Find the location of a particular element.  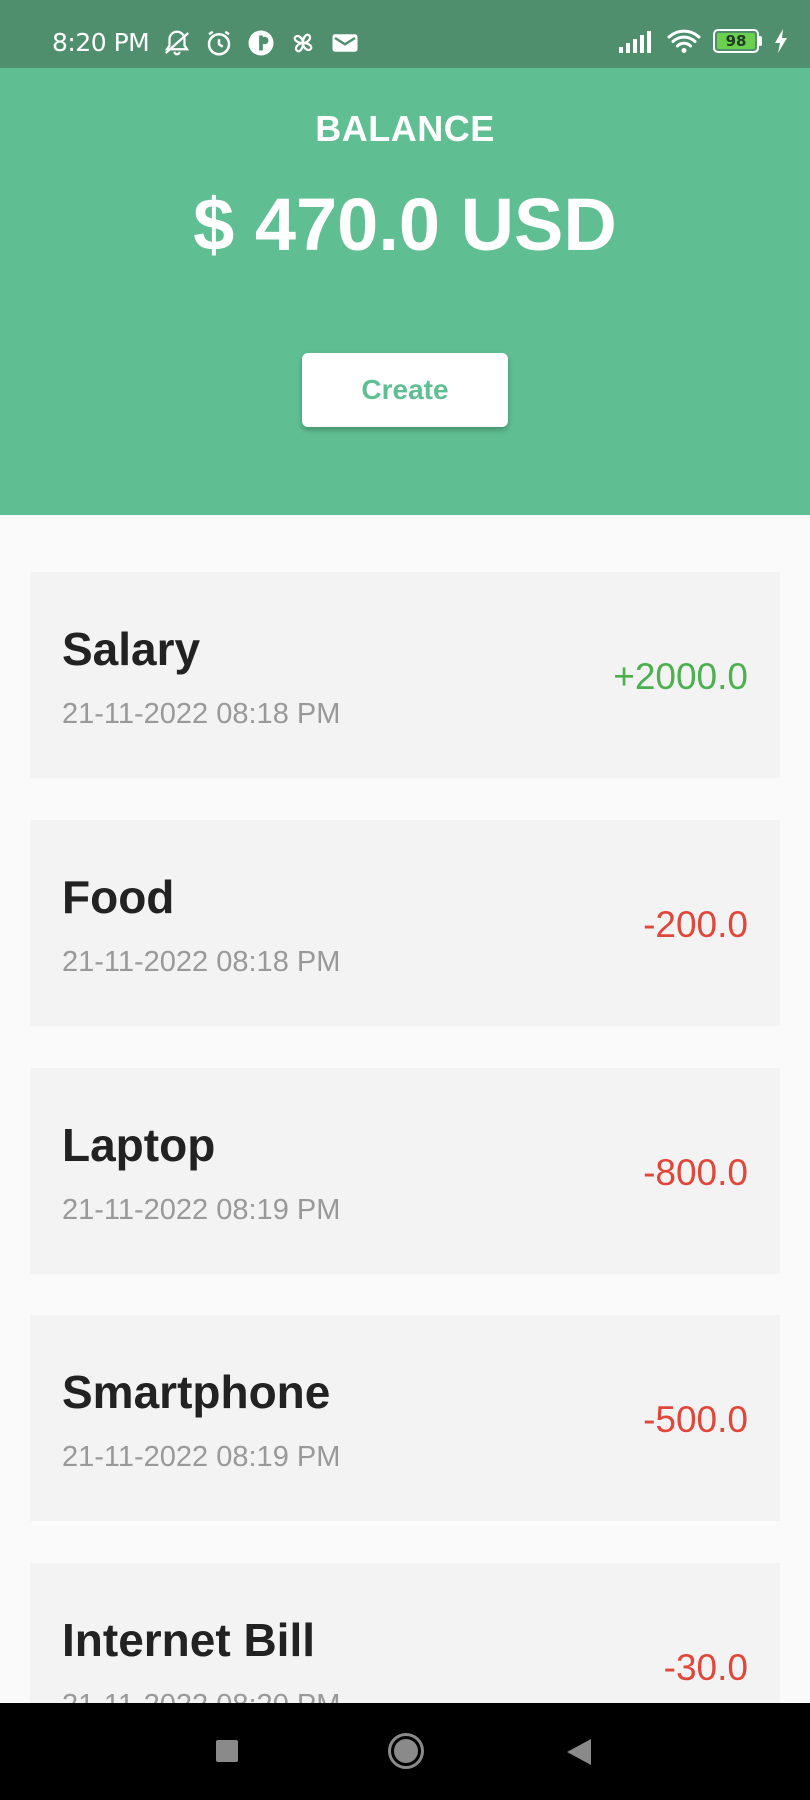

transaction-card: Salary 21-11-2022 08:18 PM +2000.0 is located at coordinates (405, 675).